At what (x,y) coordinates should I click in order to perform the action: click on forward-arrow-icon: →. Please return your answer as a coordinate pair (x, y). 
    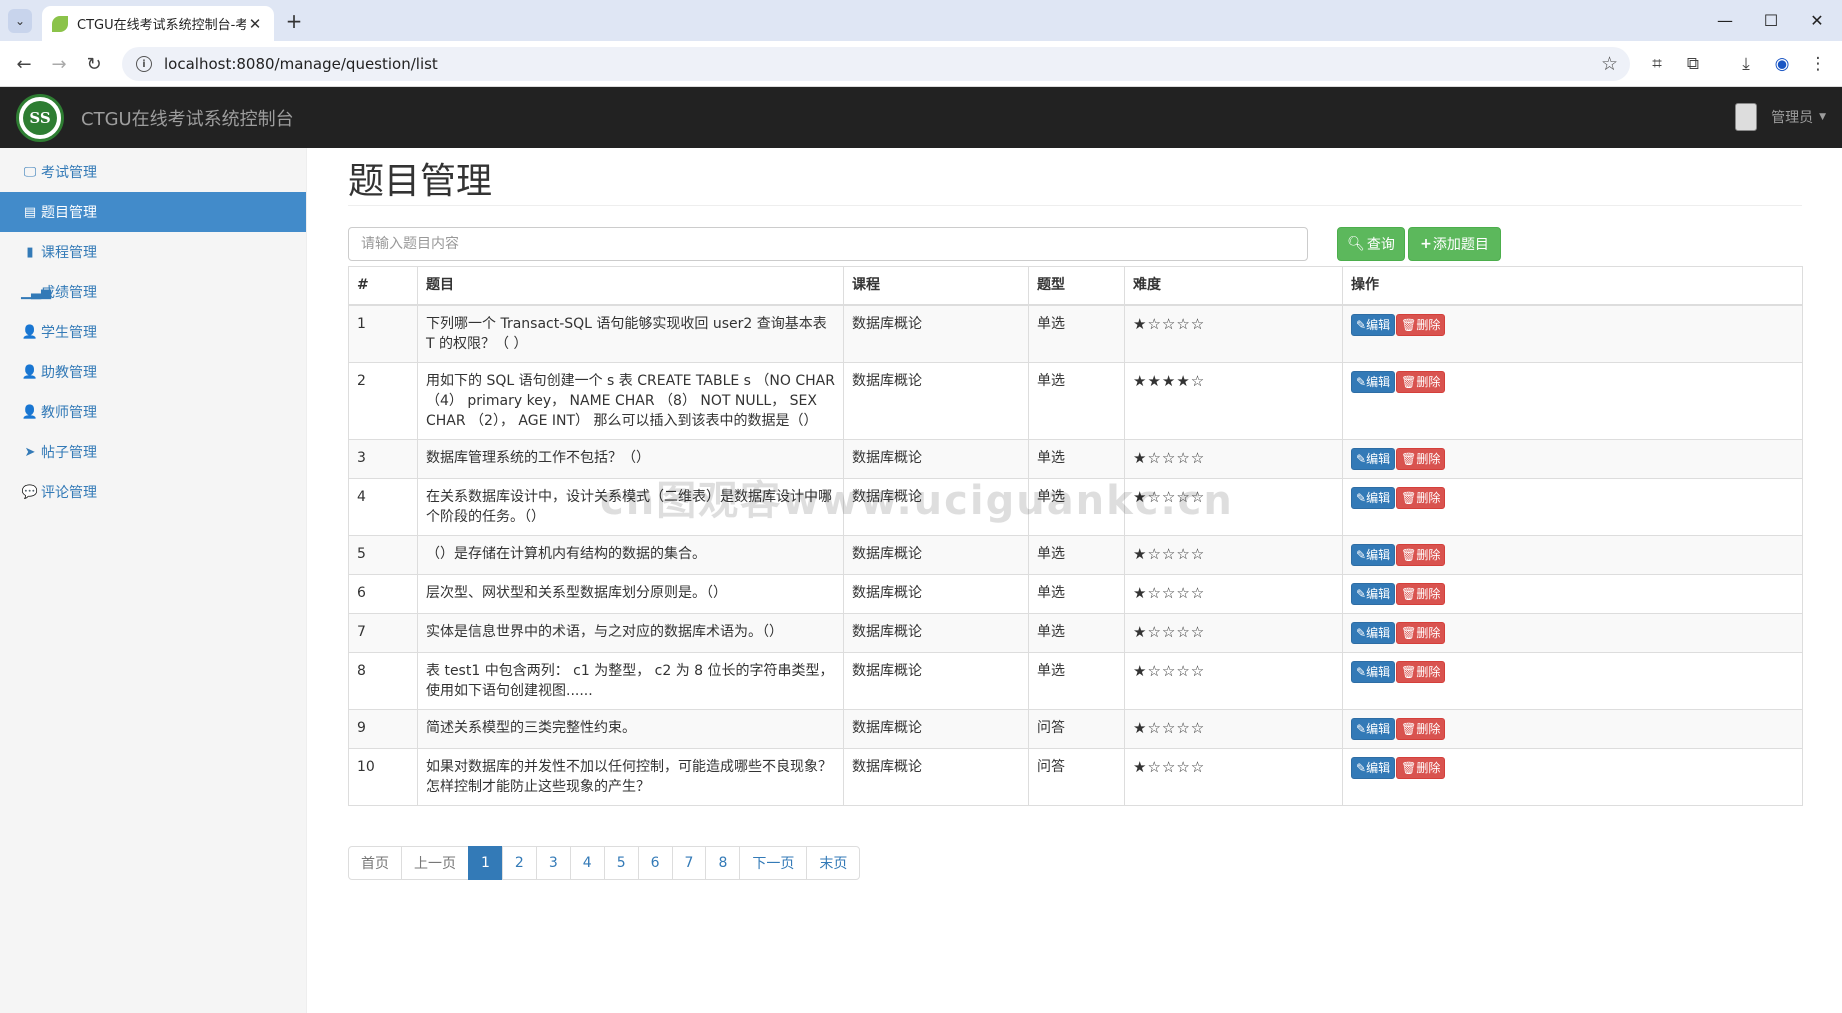
    Looking at the image, I should click on (59, 64).